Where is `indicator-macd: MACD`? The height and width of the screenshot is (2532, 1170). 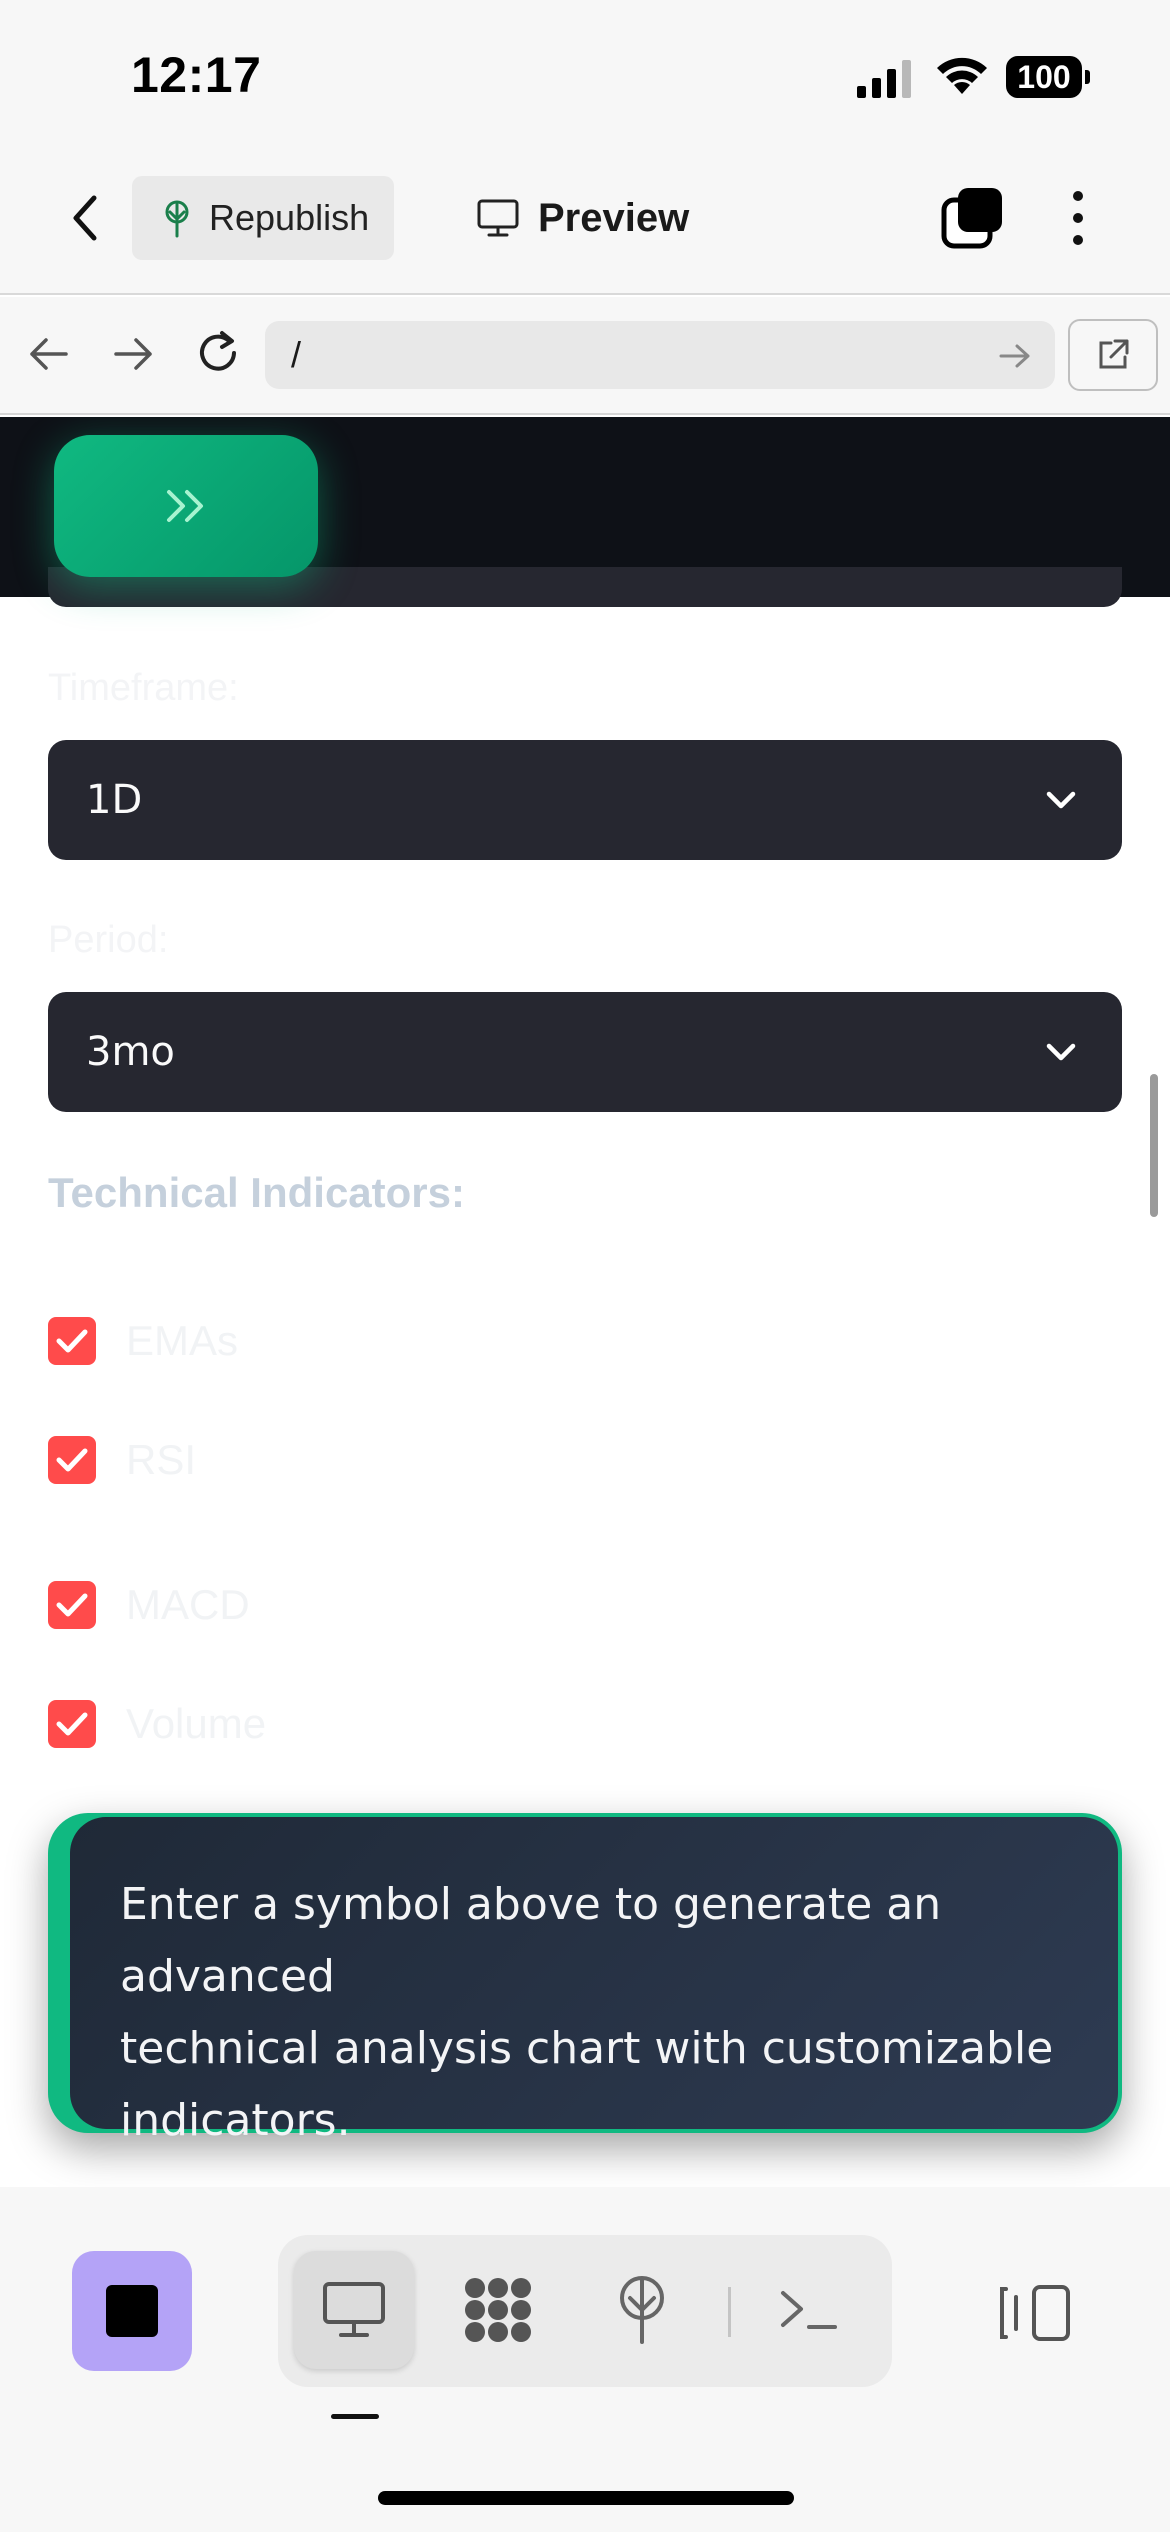
indicator-macd: MACD is located at coordinates (149, 1605).